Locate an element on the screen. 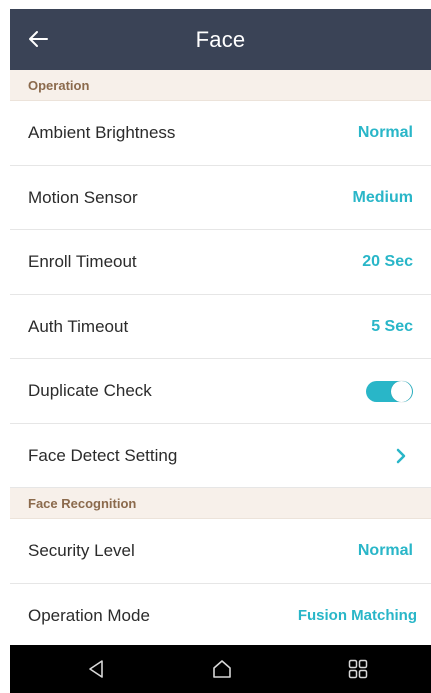 The image size is (431, 693). row-value: 20 Sec is located at coordinates (387, 261).